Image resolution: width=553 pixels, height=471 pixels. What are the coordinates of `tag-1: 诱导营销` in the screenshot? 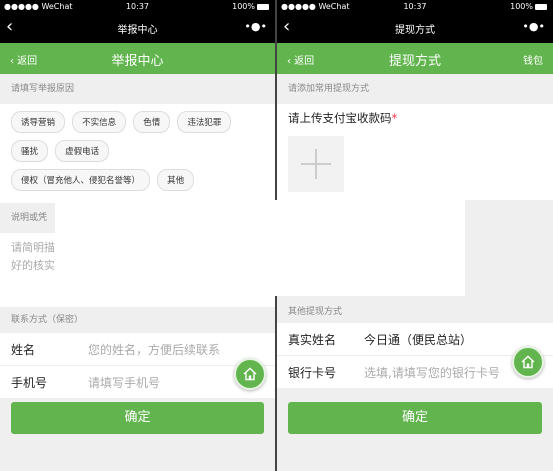 It's located at (38, 122).